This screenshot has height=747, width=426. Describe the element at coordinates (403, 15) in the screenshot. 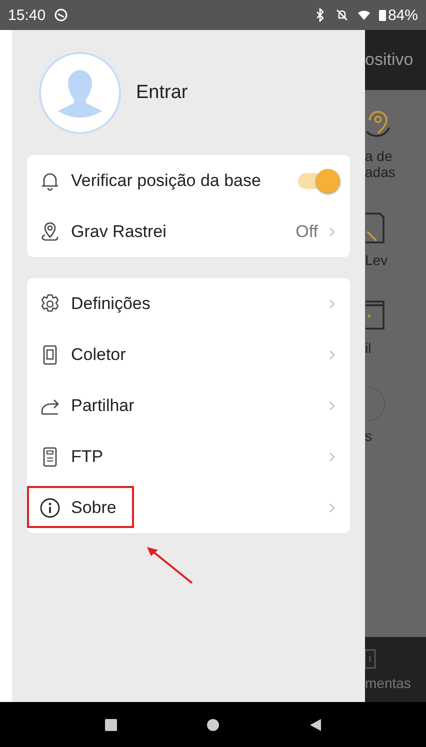

I see `battery-level: 84%` at that location.